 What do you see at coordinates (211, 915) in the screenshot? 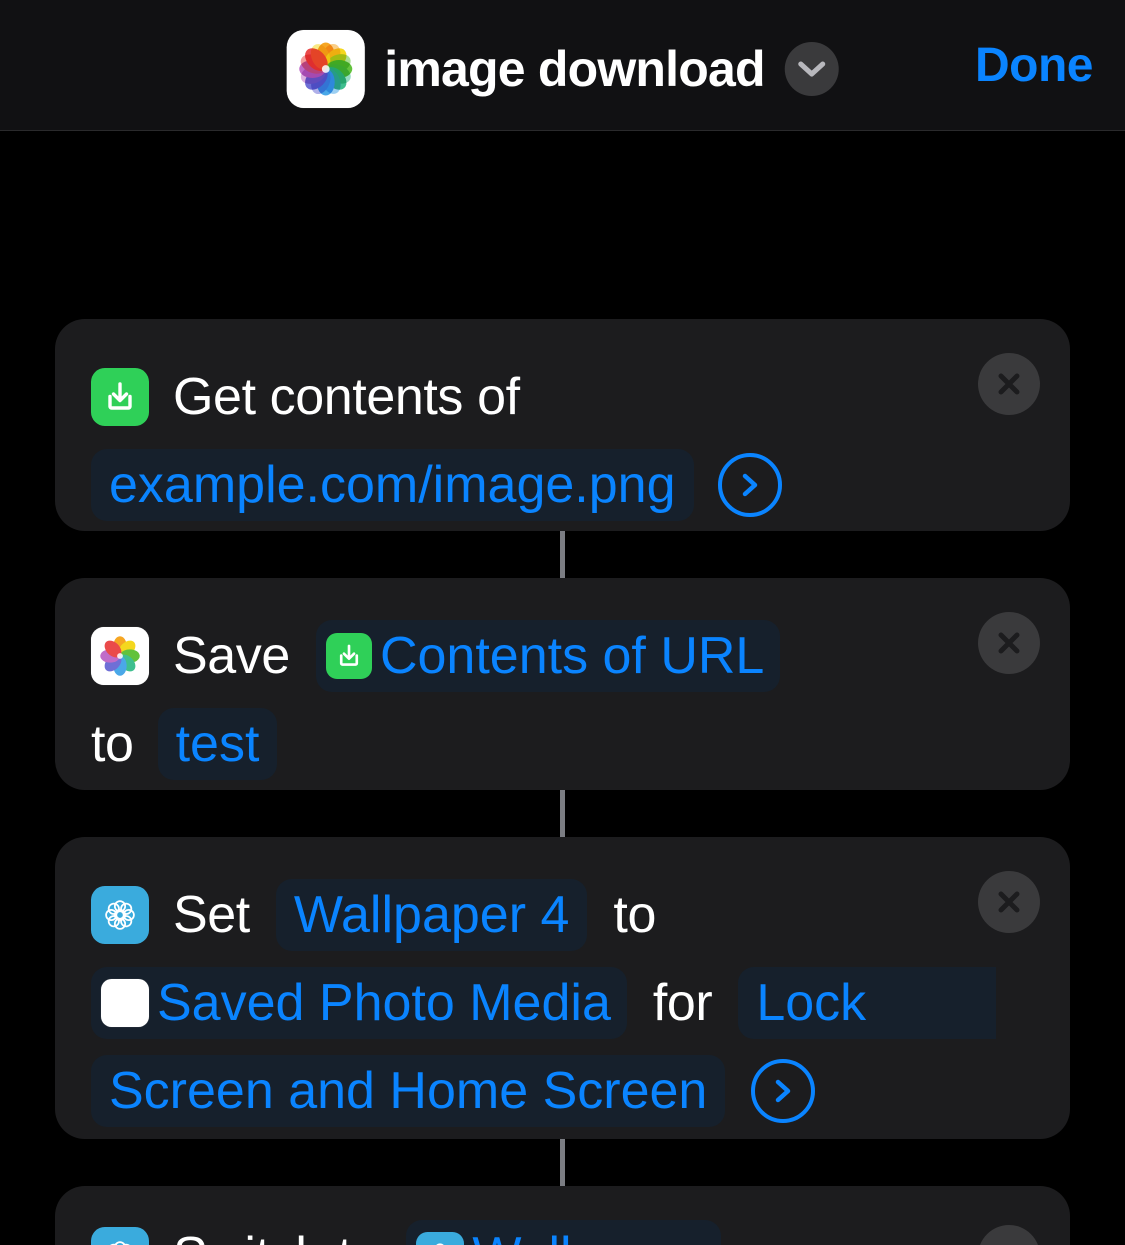
I see `action-label: Set` at bounding box center [211, 915].